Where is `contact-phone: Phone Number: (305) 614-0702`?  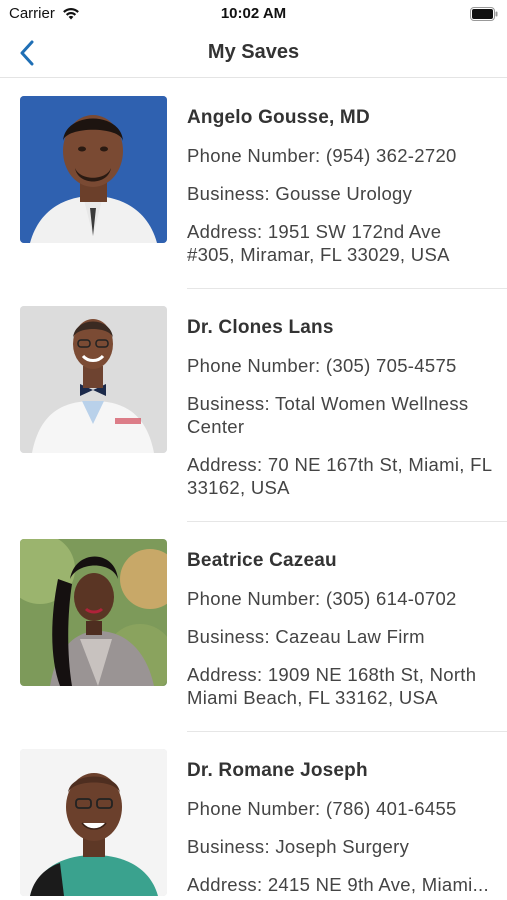
contact-phone: Phone Number: (305) 614-0702 is located at coordinates (340, 598).